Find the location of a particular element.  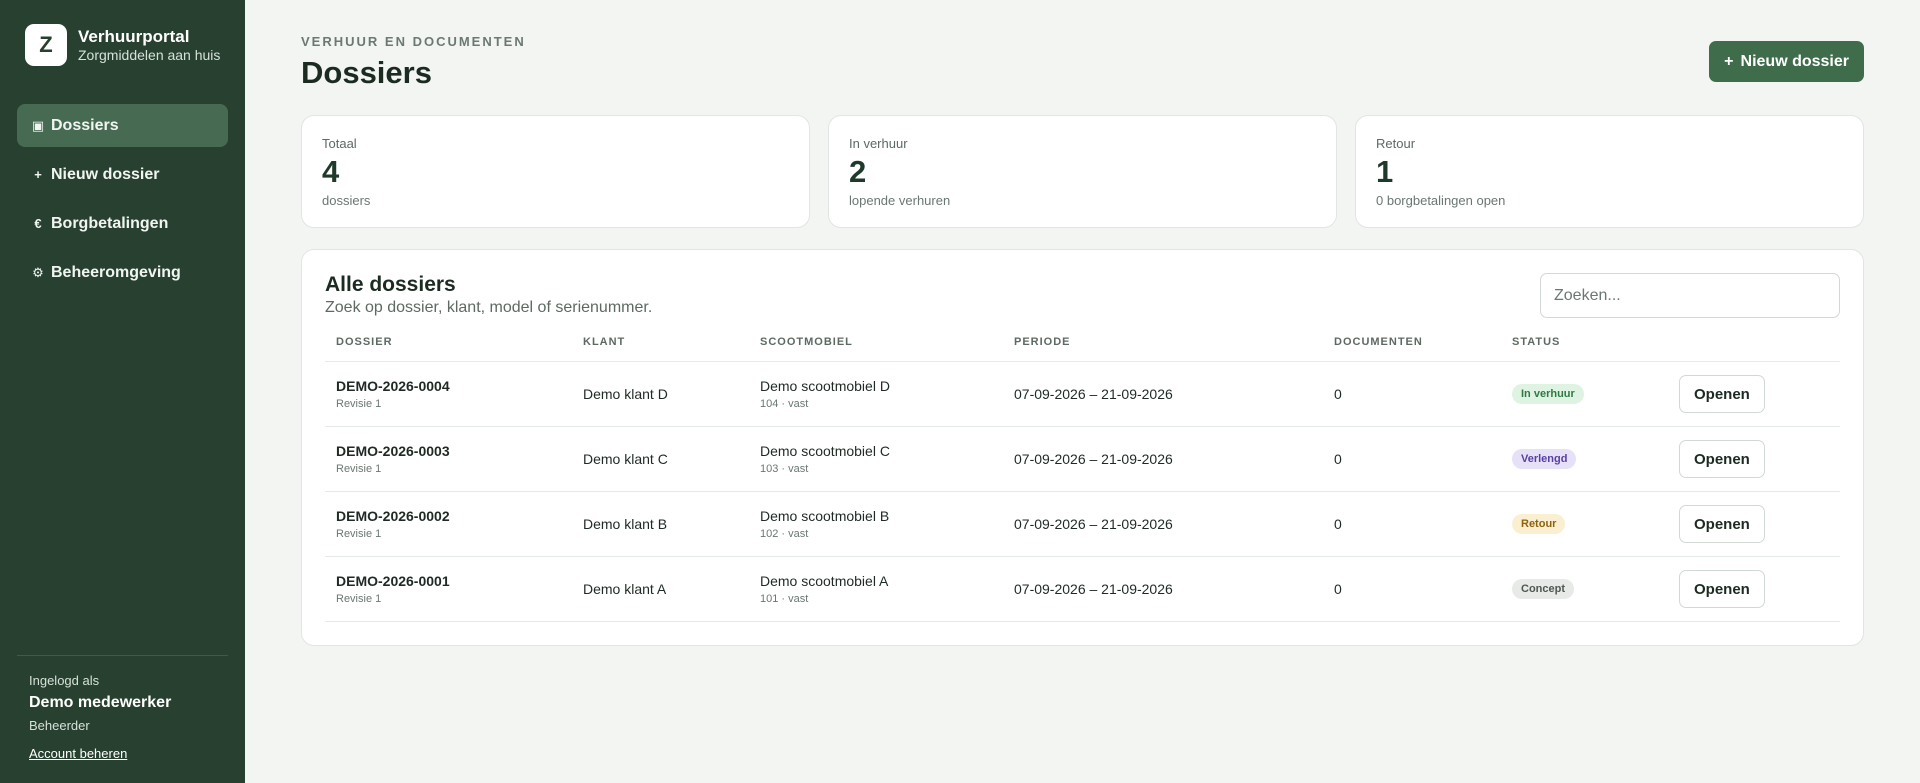

scooter-cell: Demo scootmobiel D 104 · vast is located at coordinates (876, 394).